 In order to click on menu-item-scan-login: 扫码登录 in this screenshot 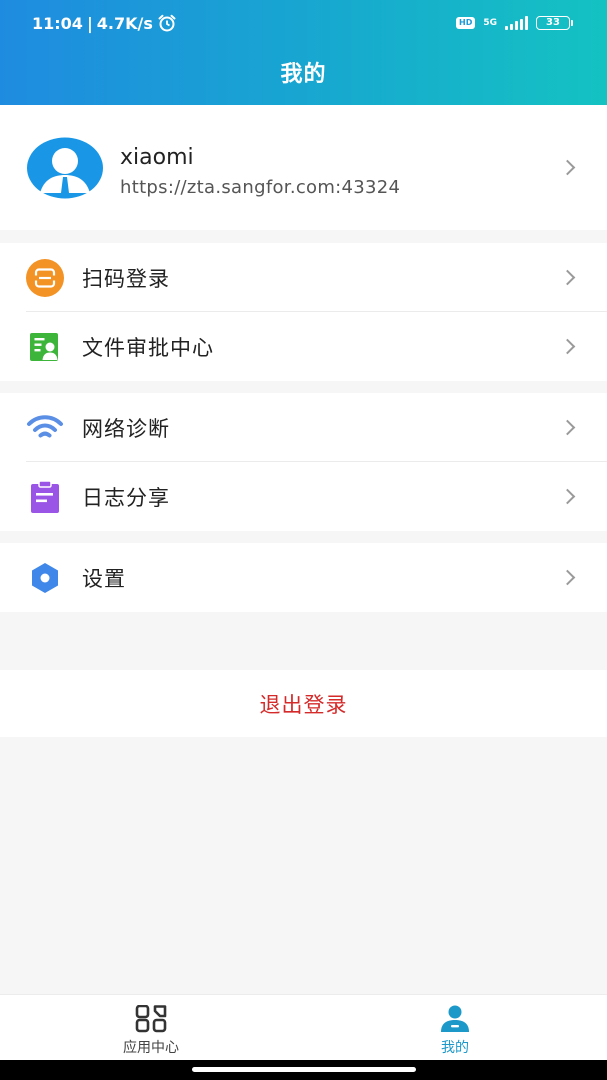, I will do `click(303, 277)`.